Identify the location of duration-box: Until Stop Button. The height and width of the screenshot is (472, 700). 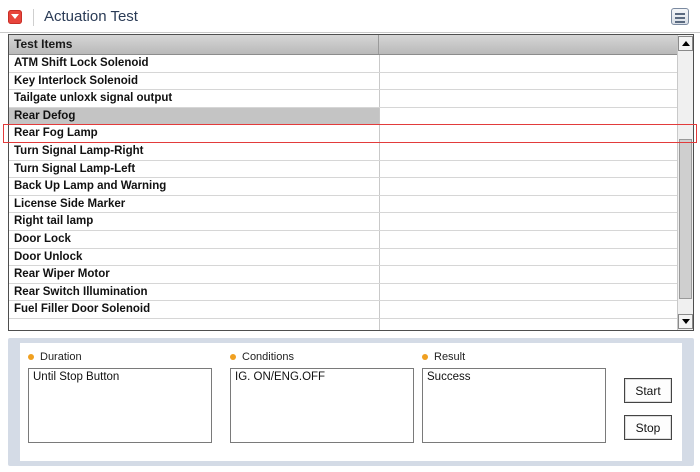
(120, 405).